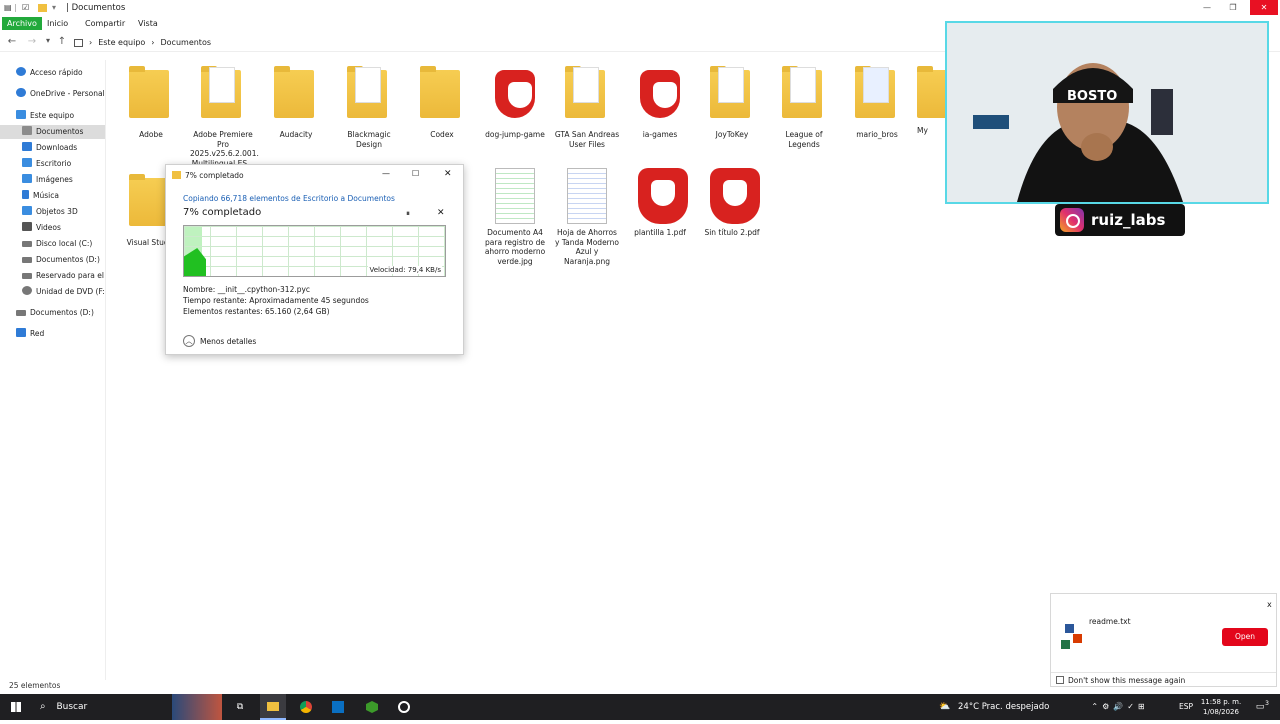 The image size is (1280, 724). Describe the element at coordinates (12, 41) in the screenshot. I see `back-arrow-icon: ←` at that location.